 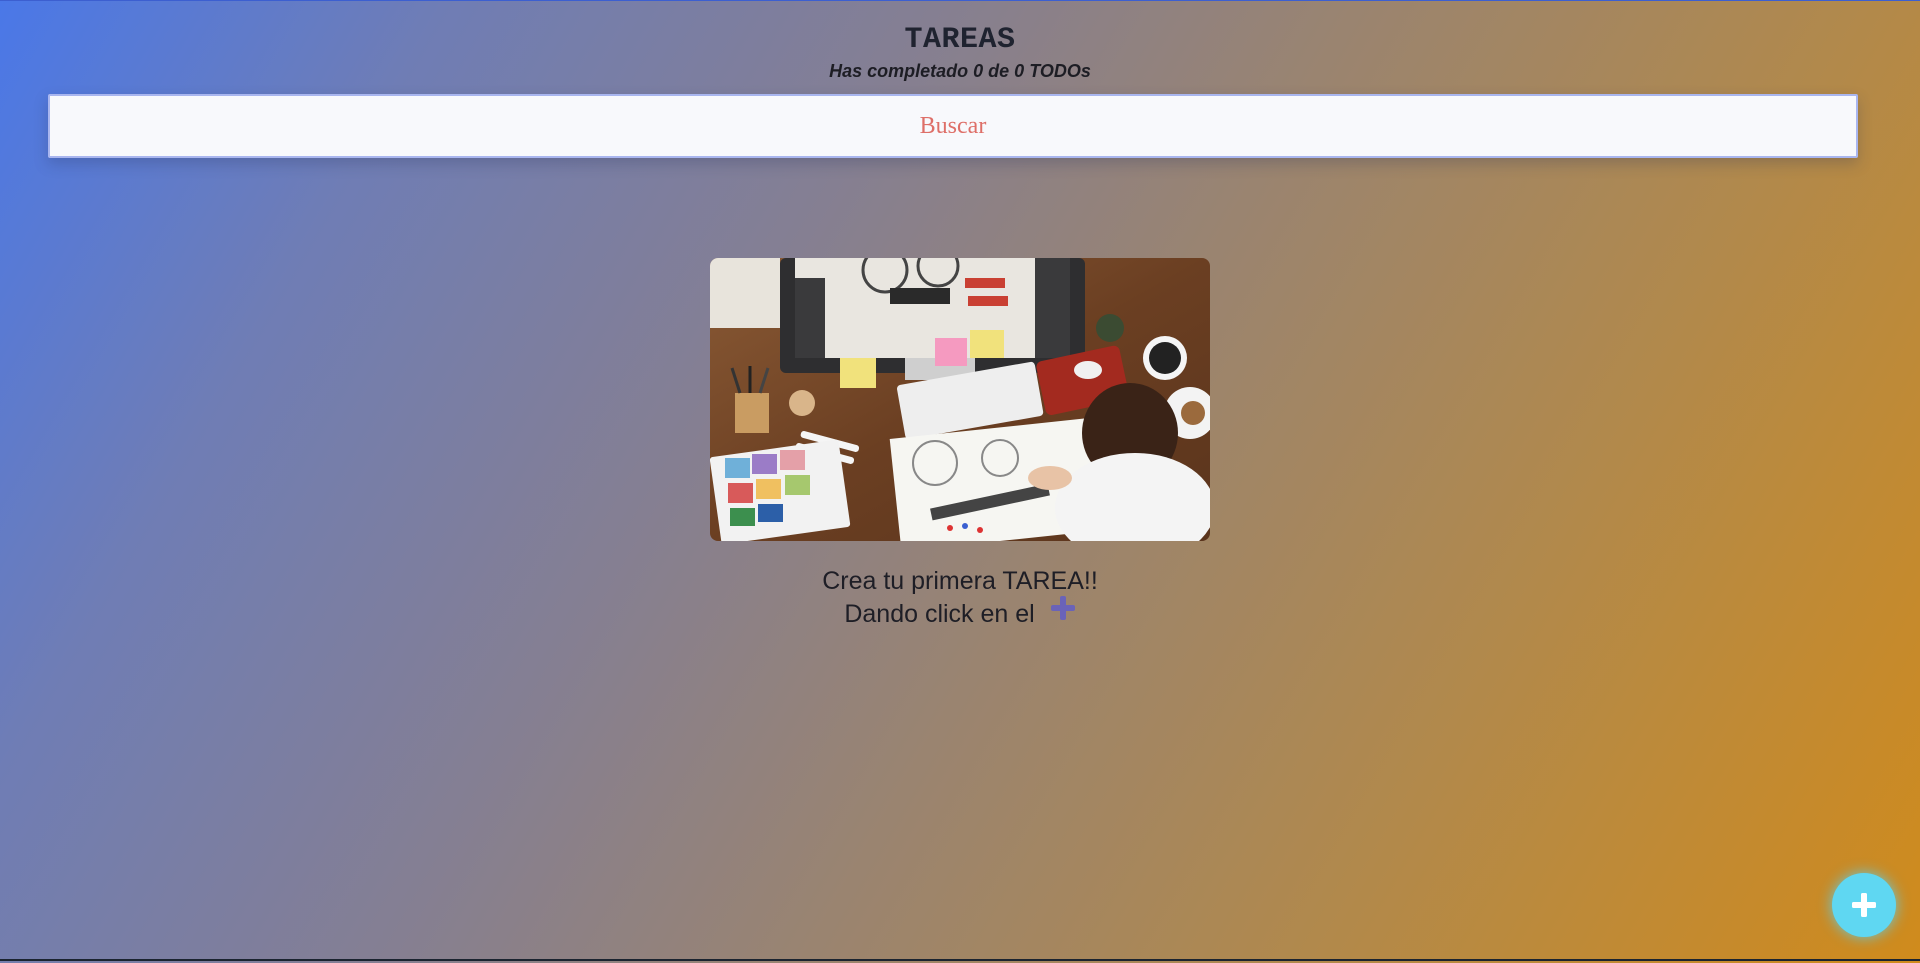 What do you see at coordinates (960, 71) in the screenshot?
I see `todo-counter: Has completado 0 de 0 TODOs` at bounding box center [960, 71].